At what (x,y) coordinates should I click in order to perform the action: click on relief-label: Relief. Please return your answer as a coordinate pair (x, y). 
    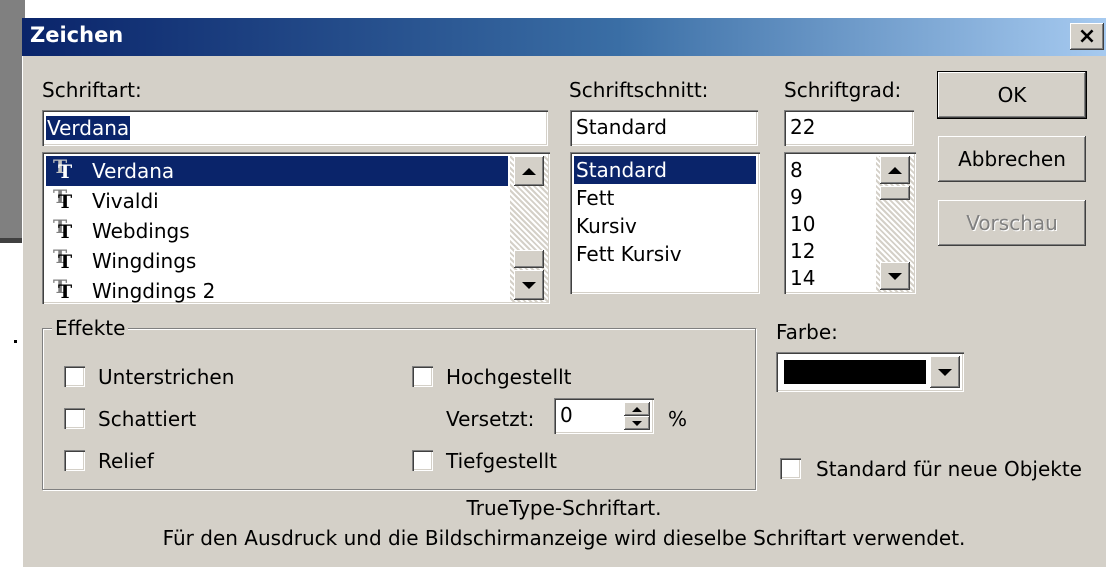
    Looking at the image, I should click on (126, 461).